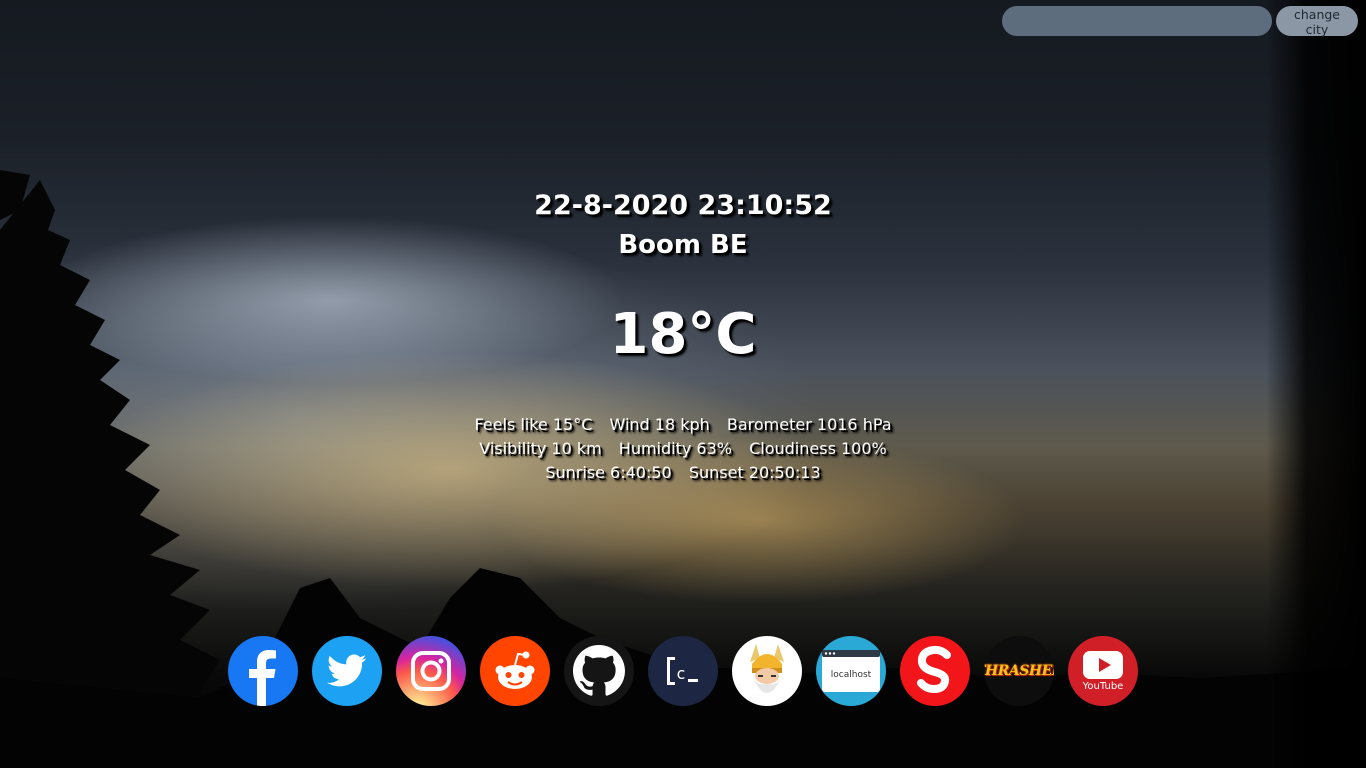  Describe the element at coordinates (809, 424) in the screenshot. I see `barometer: Barometer 1016 hPa` at that location.